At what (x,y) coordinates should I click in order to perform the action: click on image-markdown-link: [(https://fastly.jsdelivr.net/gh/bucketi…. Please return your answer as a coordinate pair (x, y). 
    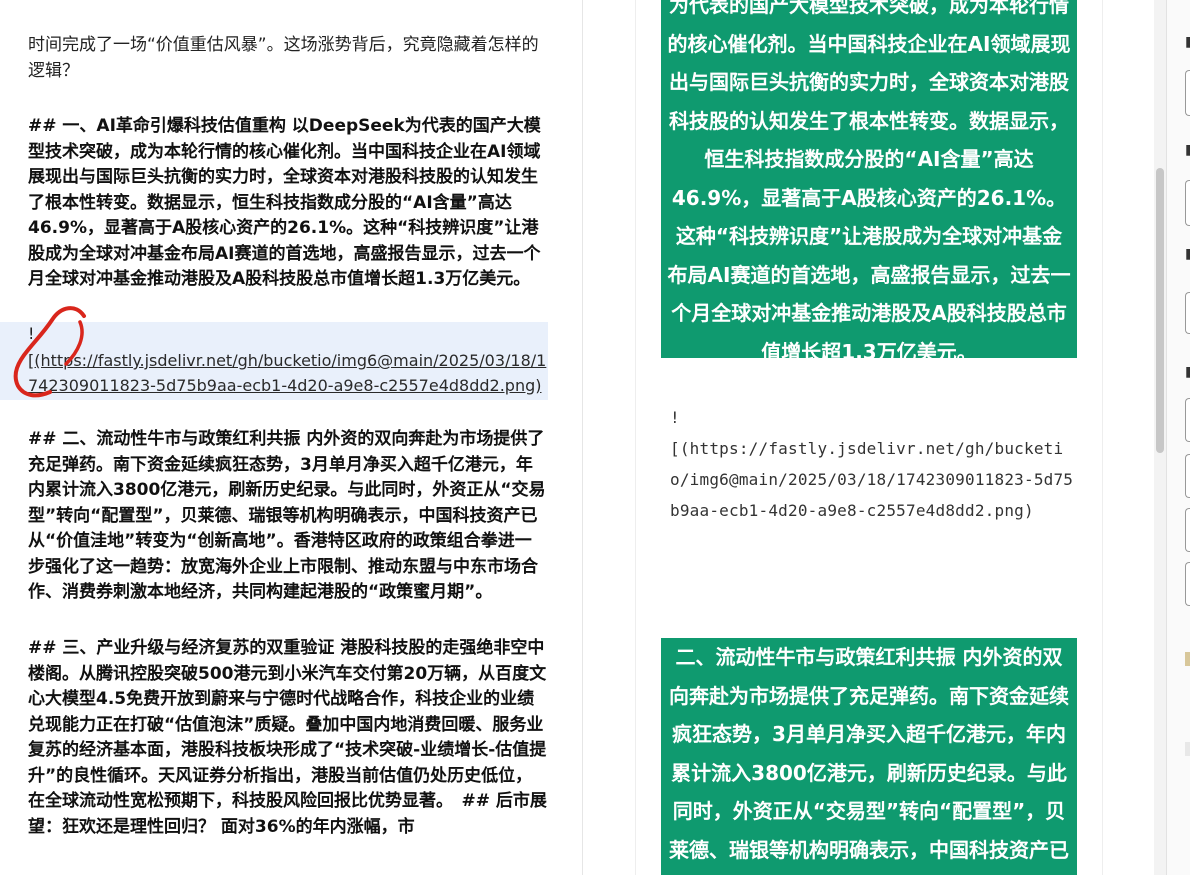
    Looking at the image, I should click on (288, 373).